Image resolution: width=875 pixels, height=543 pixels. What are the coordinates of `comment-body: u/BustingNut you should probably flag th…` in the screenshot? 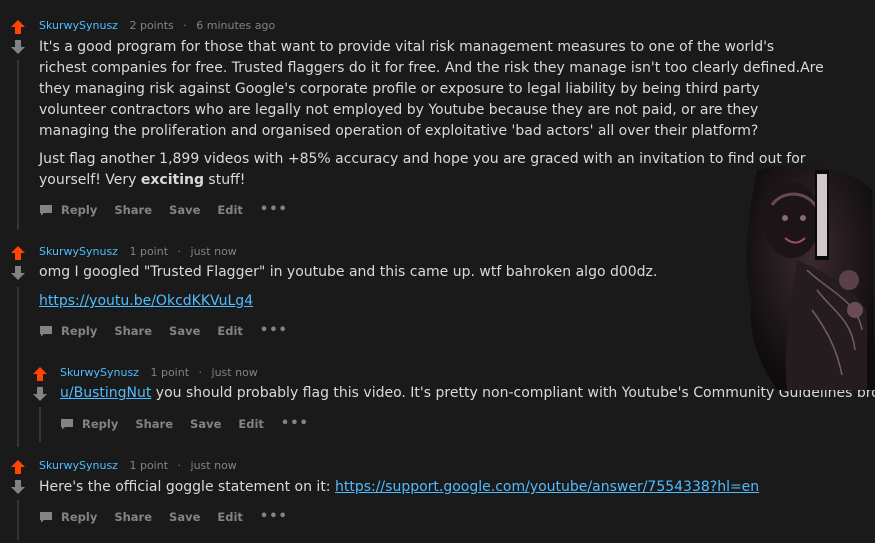 It's located at (467, 397).